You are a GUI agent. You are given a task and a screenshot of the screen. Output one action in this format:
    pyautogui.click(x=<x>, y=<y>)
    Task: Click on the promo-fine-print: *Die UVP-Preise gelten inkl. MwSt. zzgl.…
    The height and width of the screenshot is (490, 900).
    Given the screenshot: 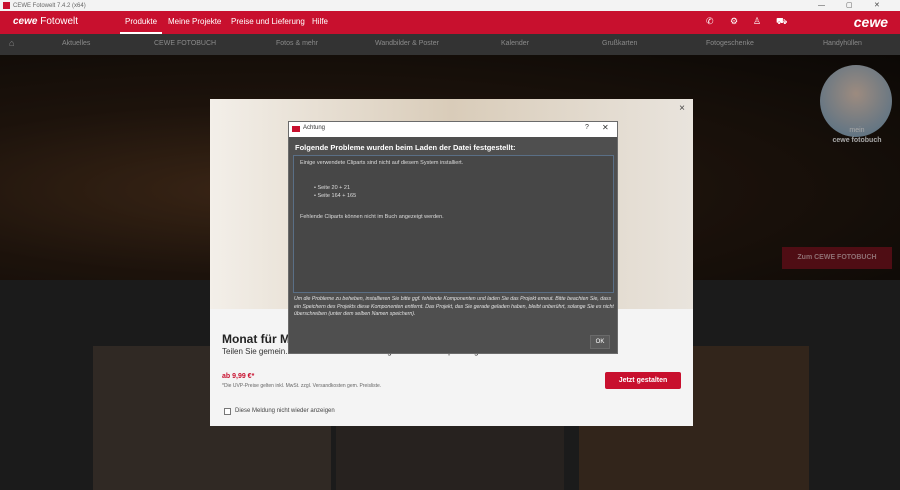 What is the action you would take?
    pyautogui.click(x=302, y=386)
    